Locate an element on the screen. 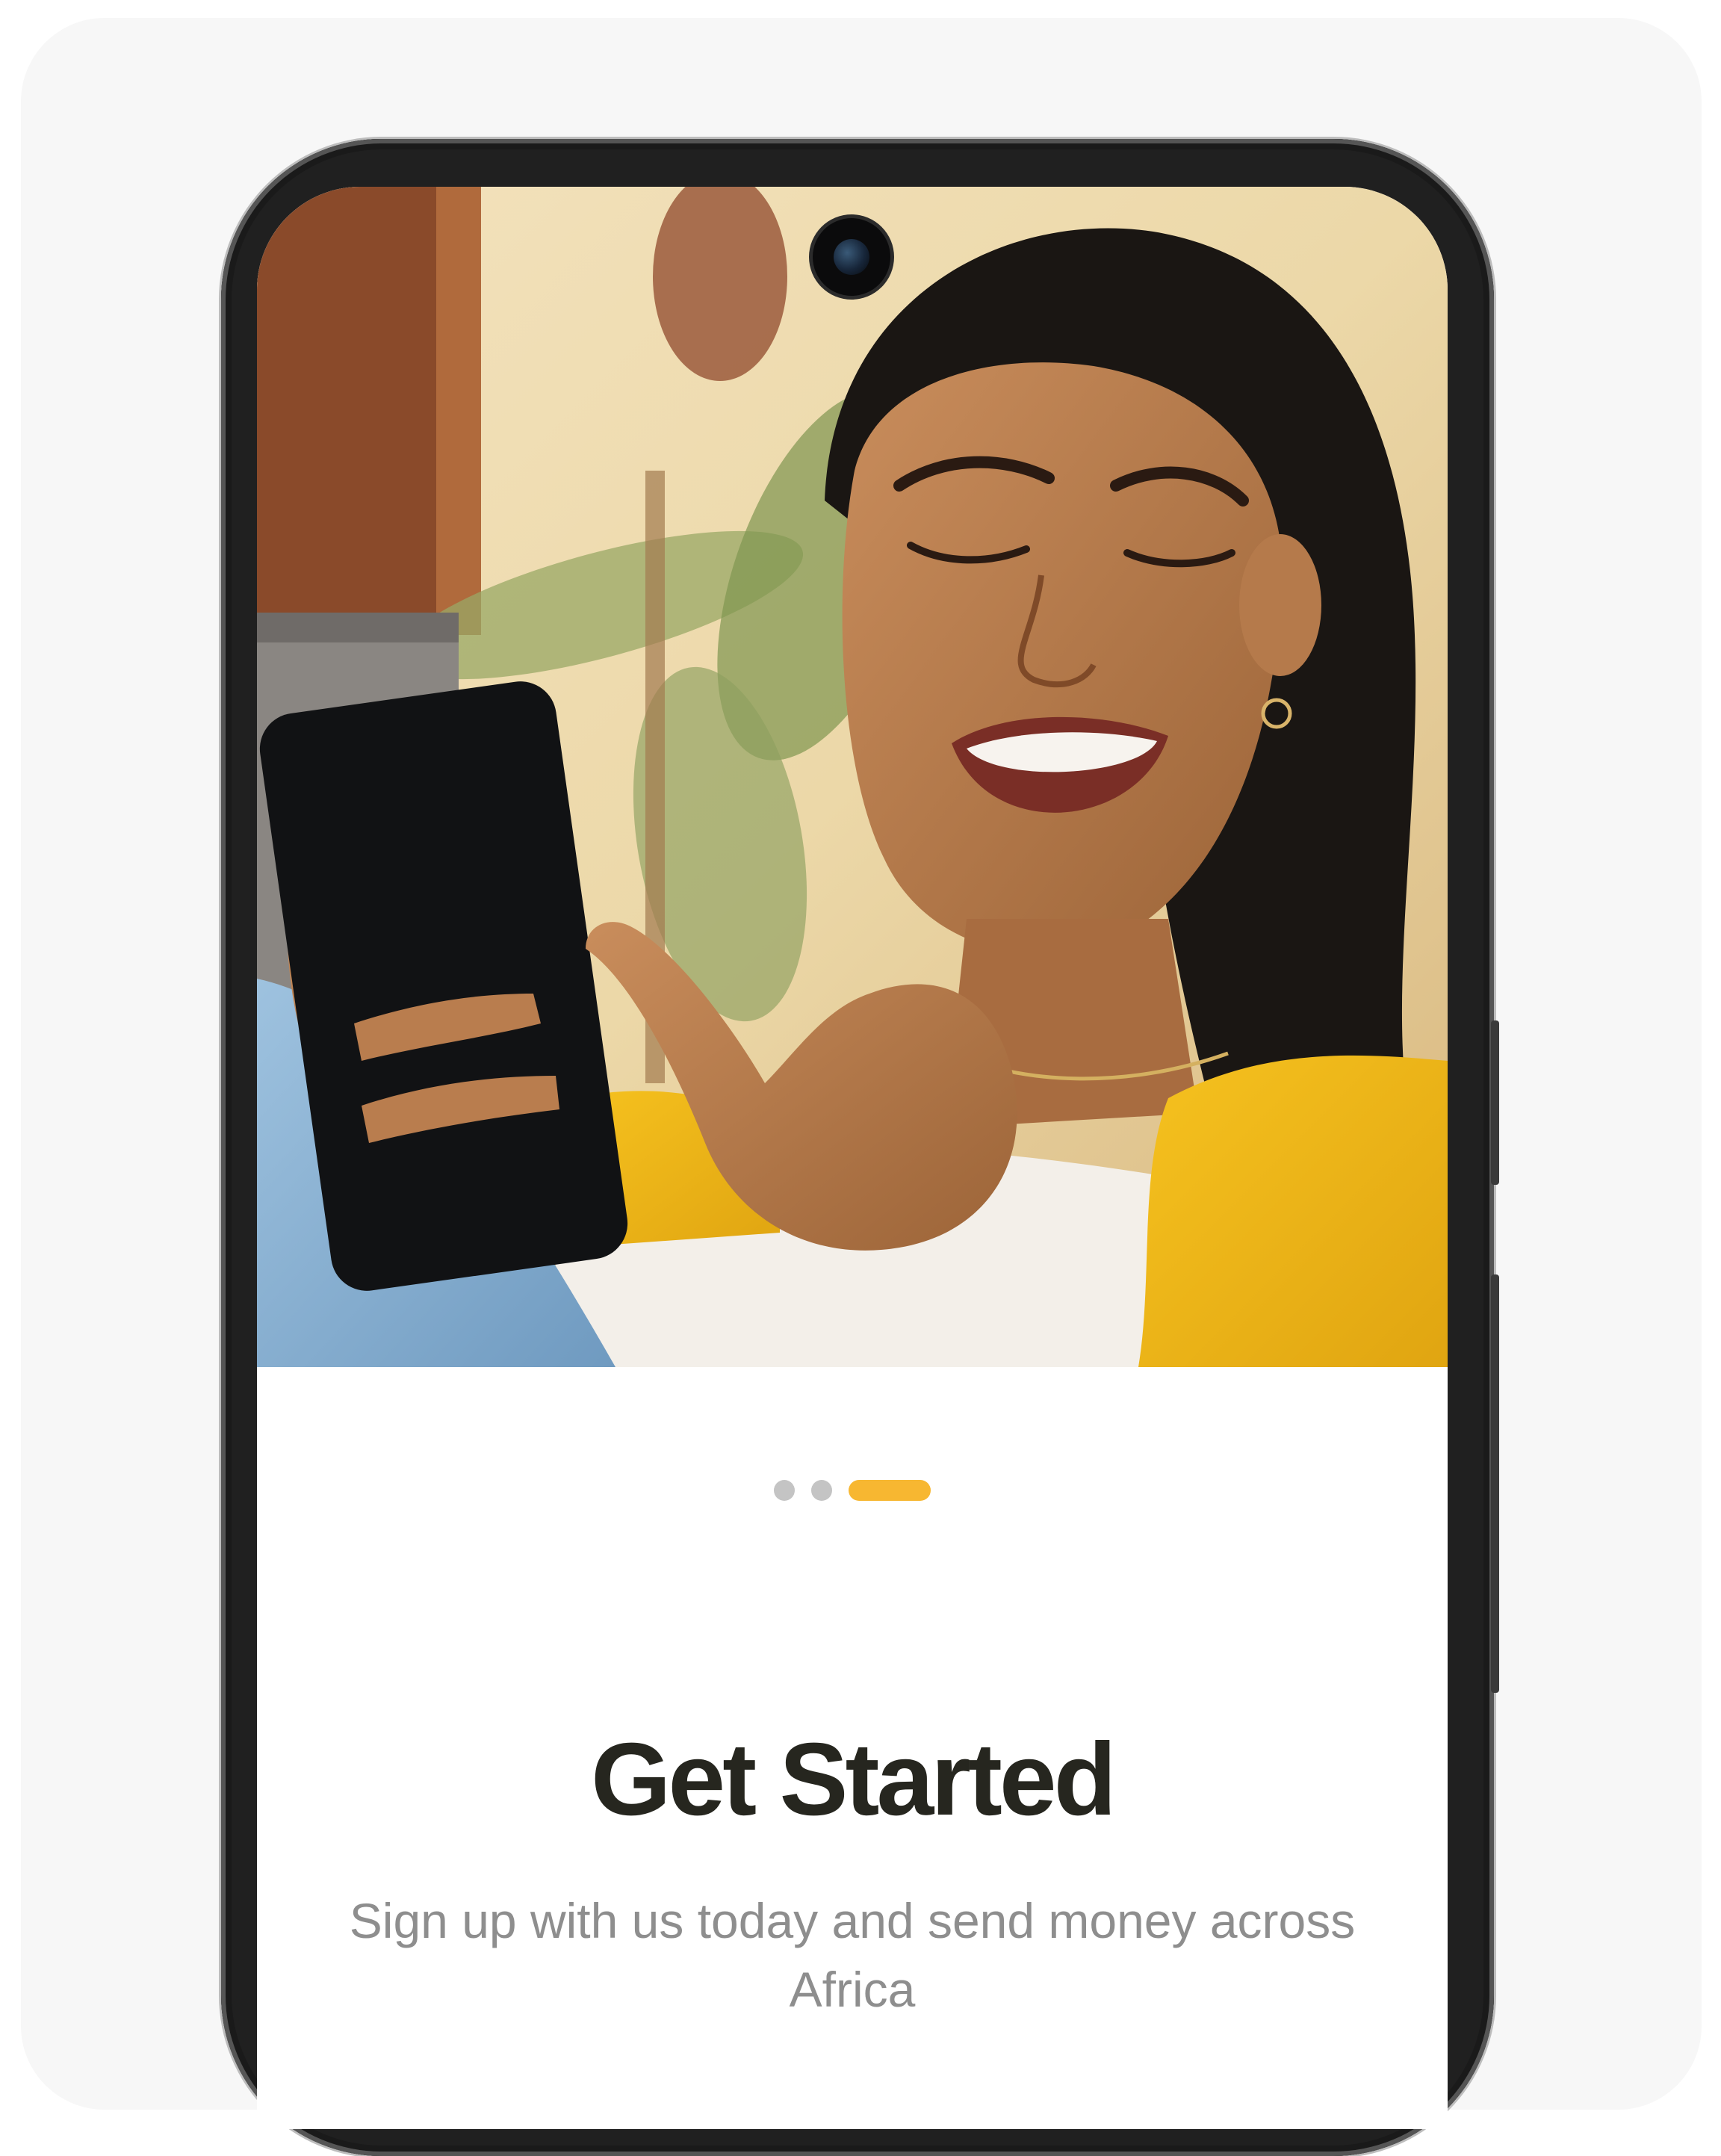 This screenshot has height=2156, width=1721. camera-lens is located at coordinates (851, 257).